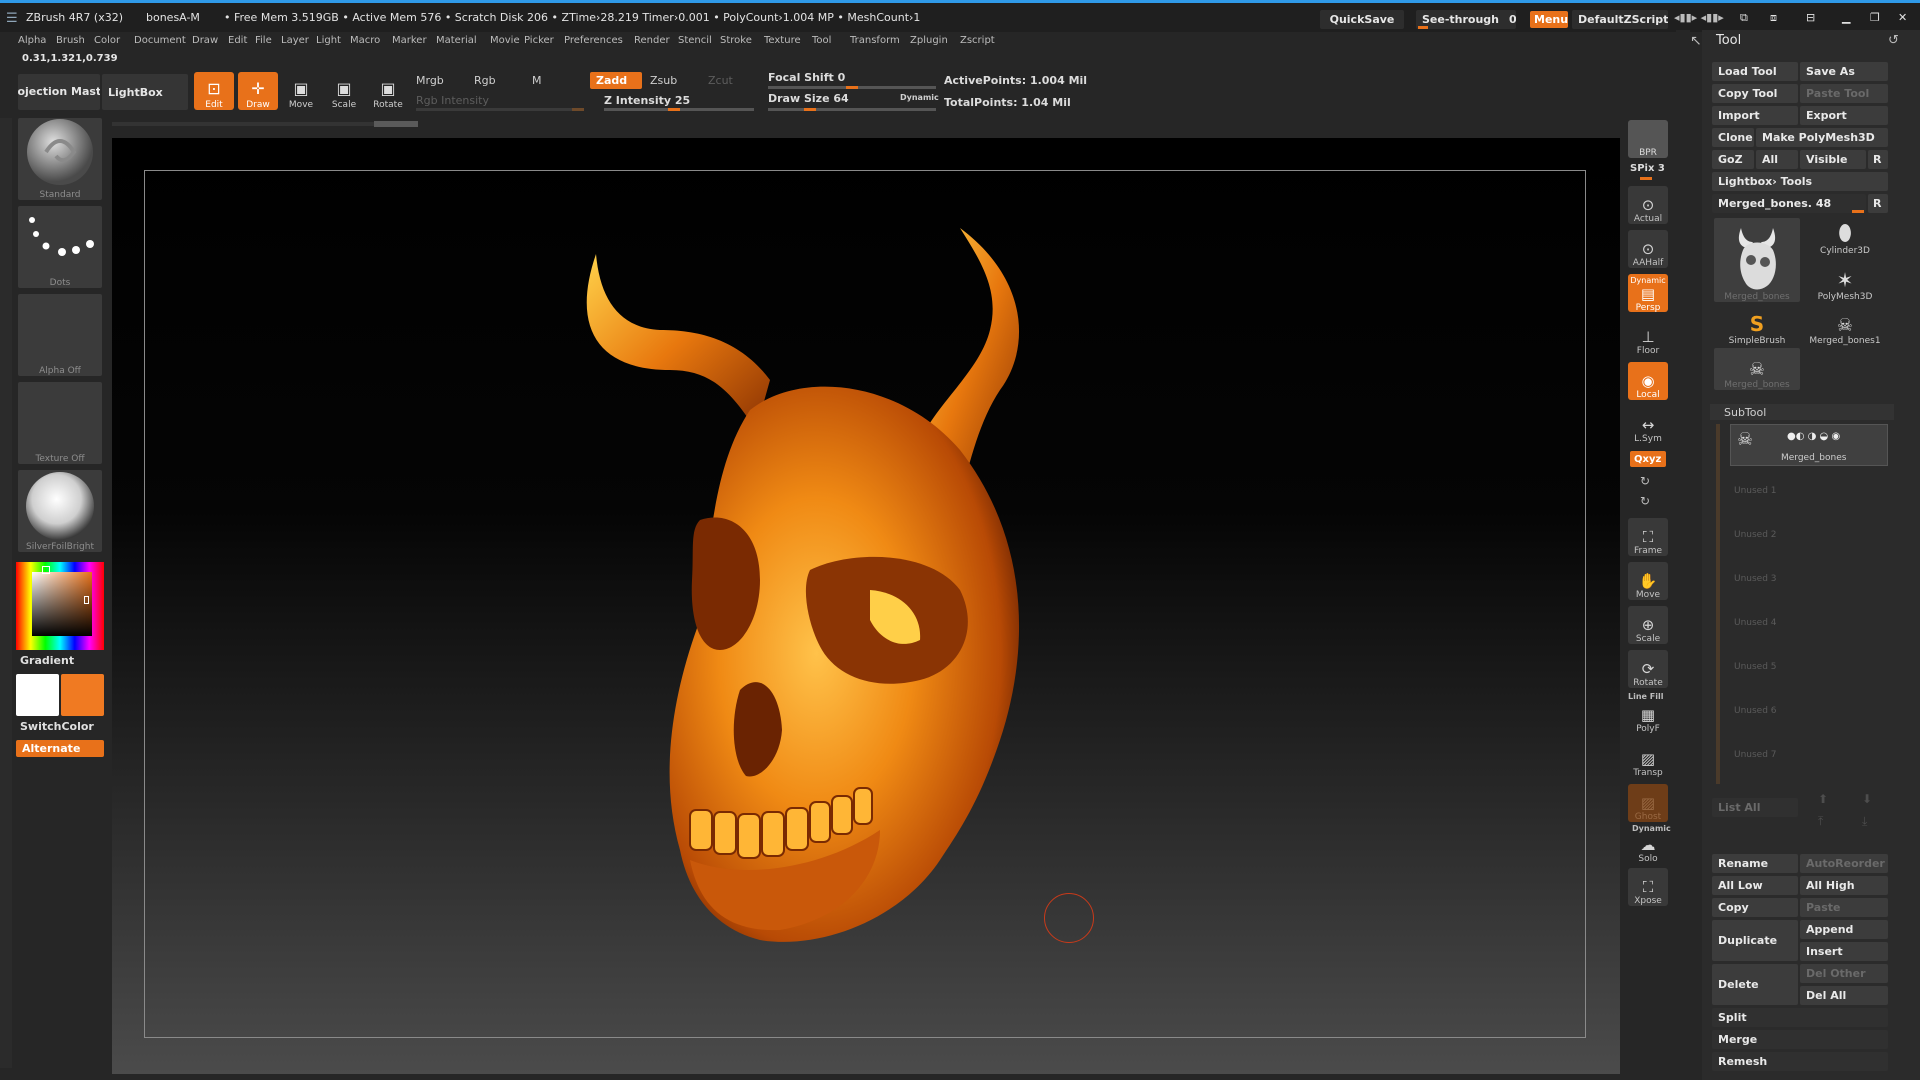  Describe the element at coordinates (263, 40) in the screenshot. I see `menu-item-file: File` at that location.